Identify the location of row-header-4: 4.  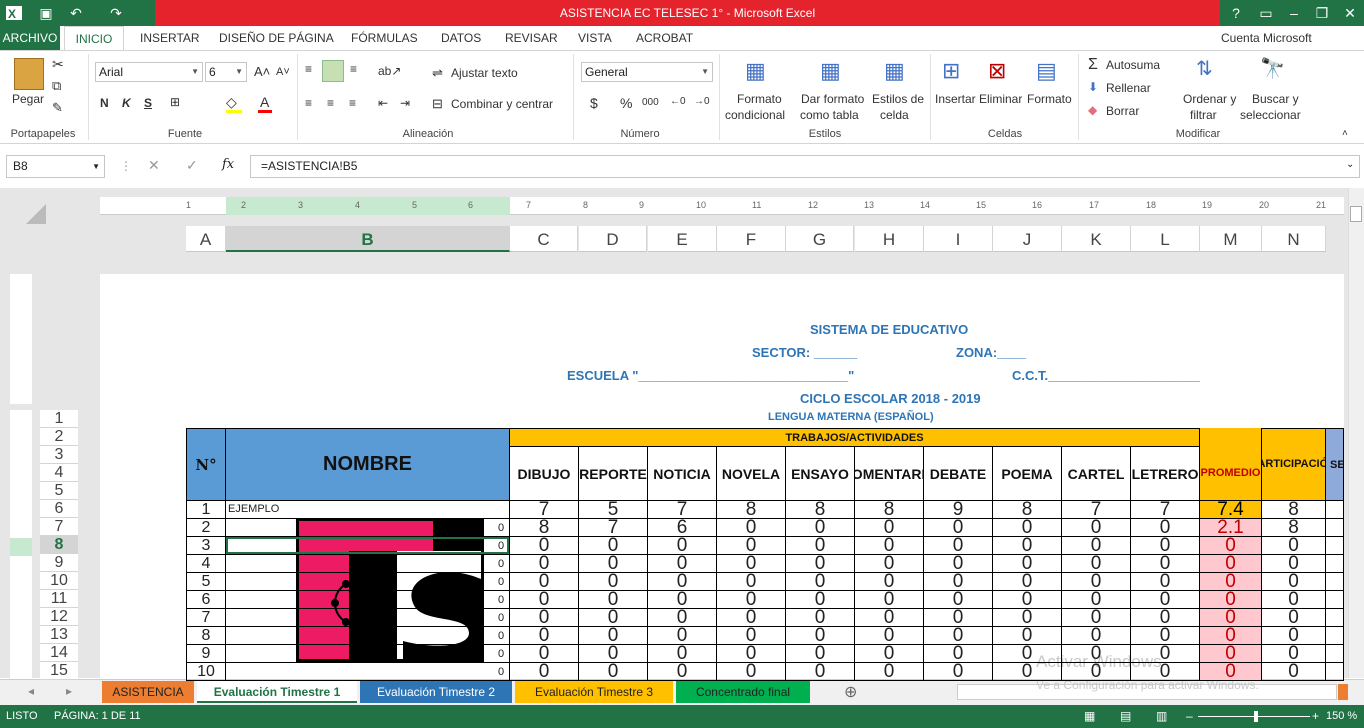
(59, 473).